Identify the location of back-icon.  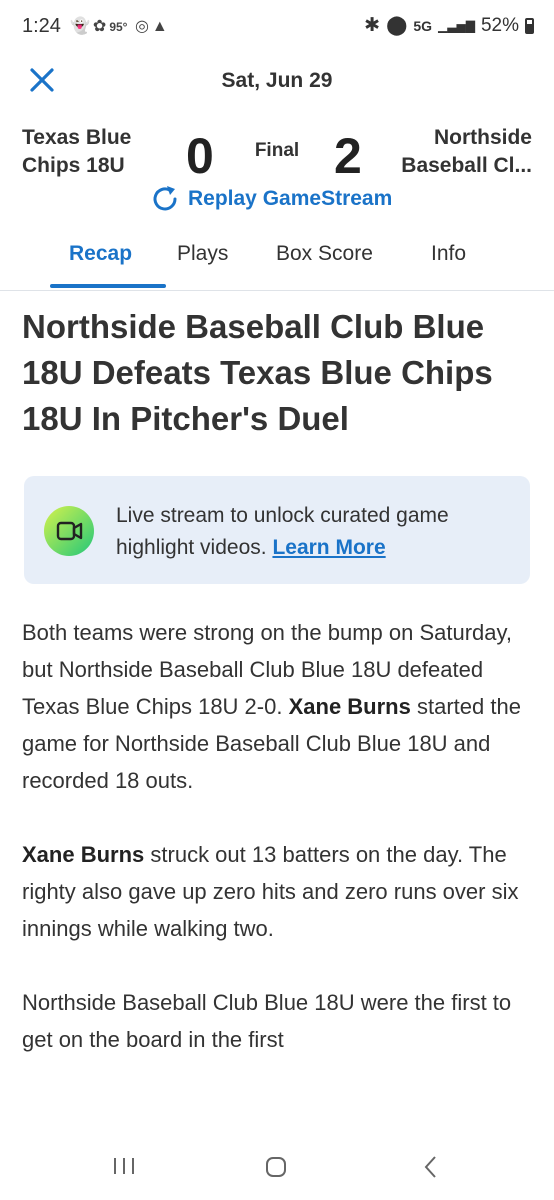
(431, 1167).